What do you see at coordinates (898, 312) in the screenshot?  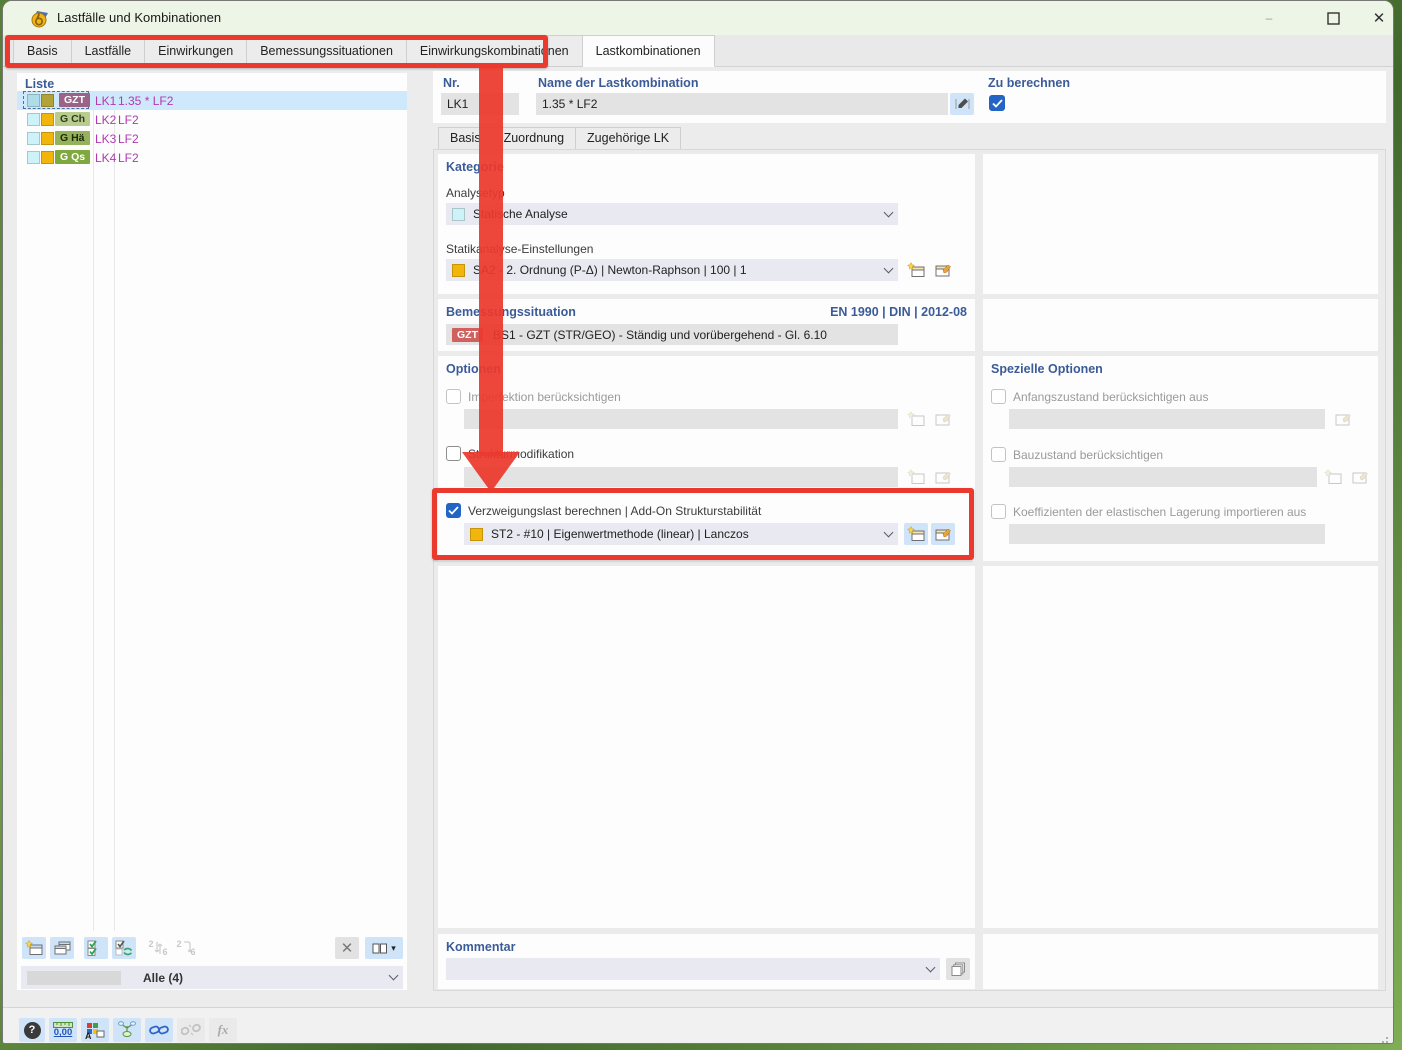 I see `norm-label: EN 1990 | DIN | 2012-08` at bounding box center [898, 312].